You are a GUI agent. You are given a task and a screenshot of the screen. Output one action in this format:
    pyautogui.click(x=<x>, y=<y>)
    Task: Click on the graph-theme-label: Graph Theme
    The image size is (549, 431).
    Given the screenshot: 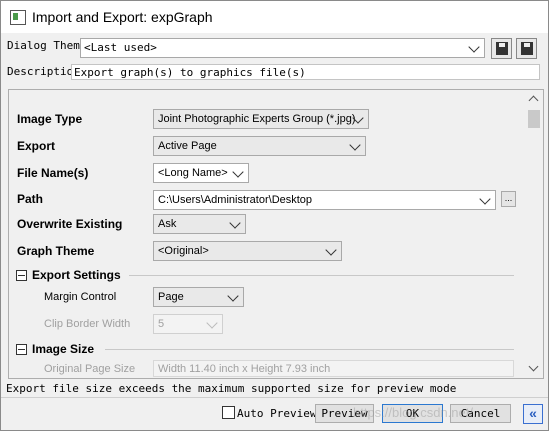 What is the action you would take?
    pyautogui.click(x=56, y=251)
    